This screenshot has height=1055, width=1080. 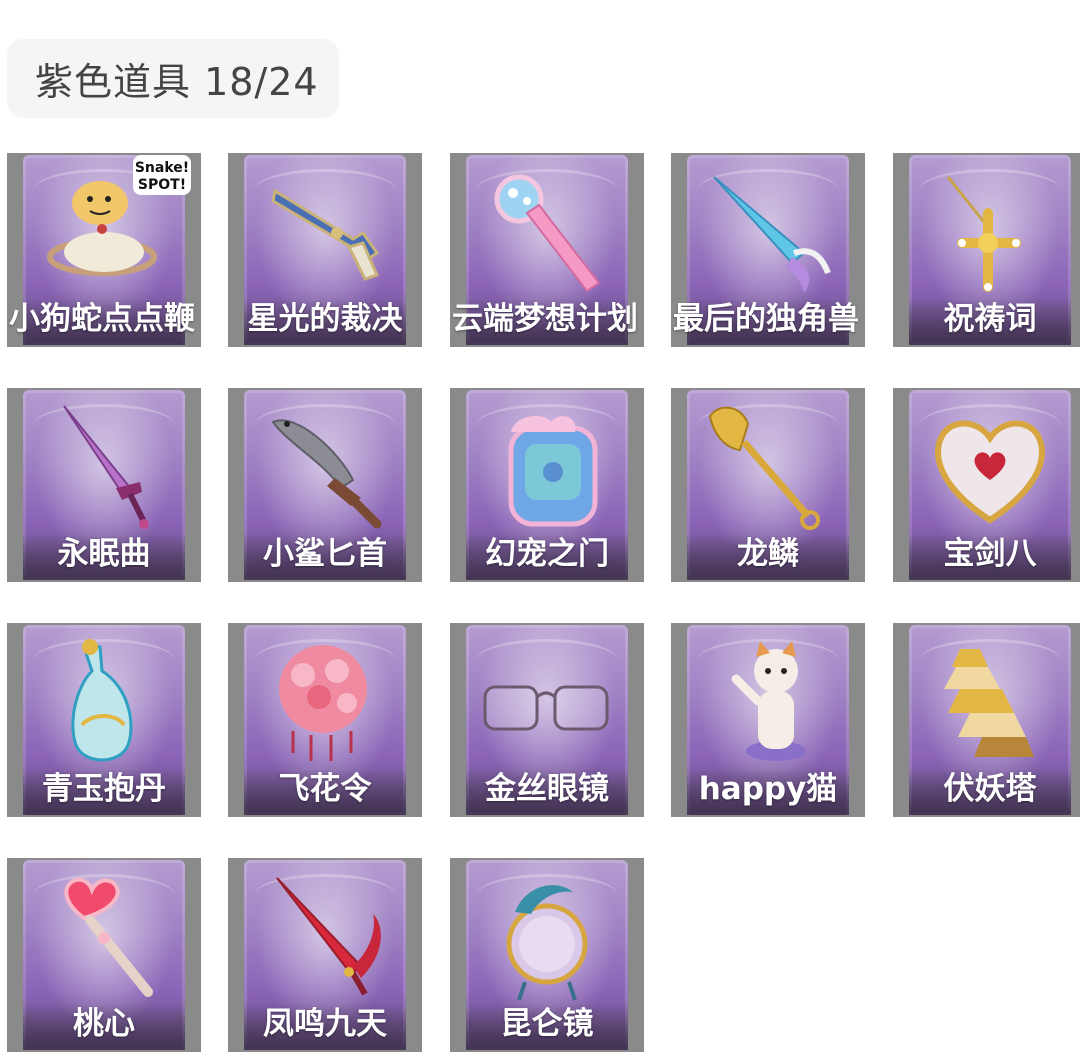 I want to click on item-card: 云端梦想计划, so click(x=547, y=250).